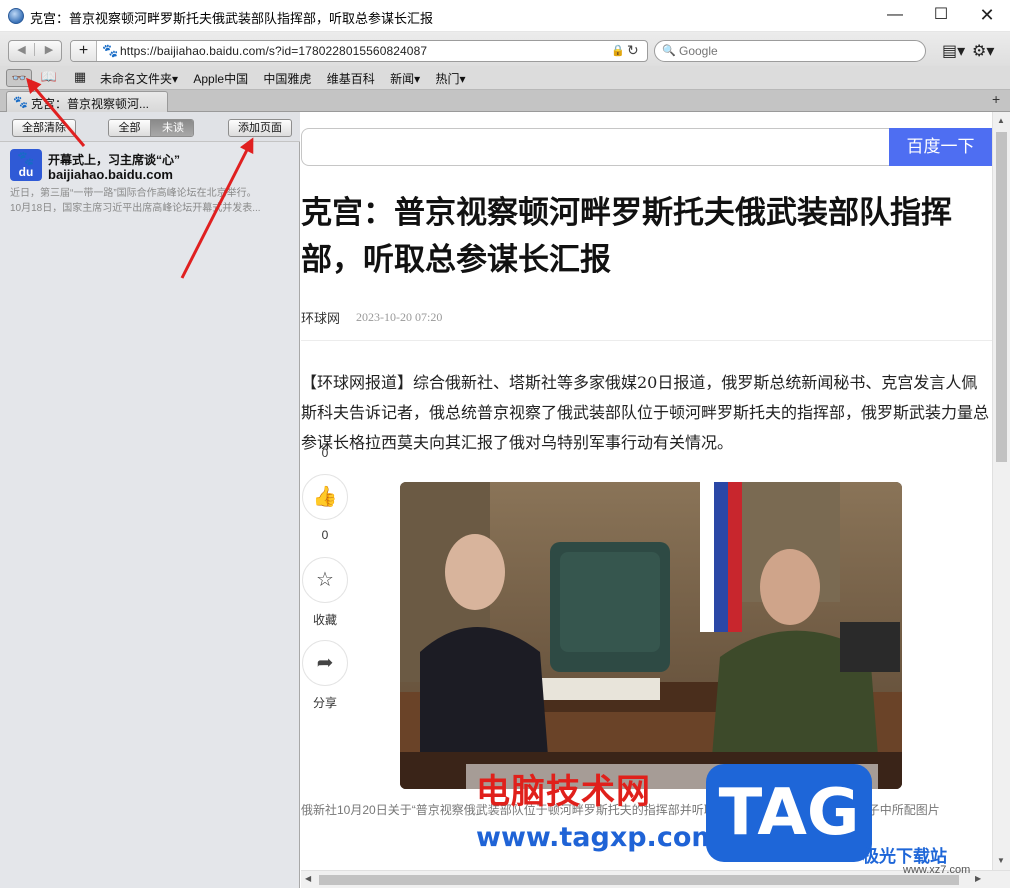  I want to click on horizontal-scrollbar-thumb, so click(639, 880).